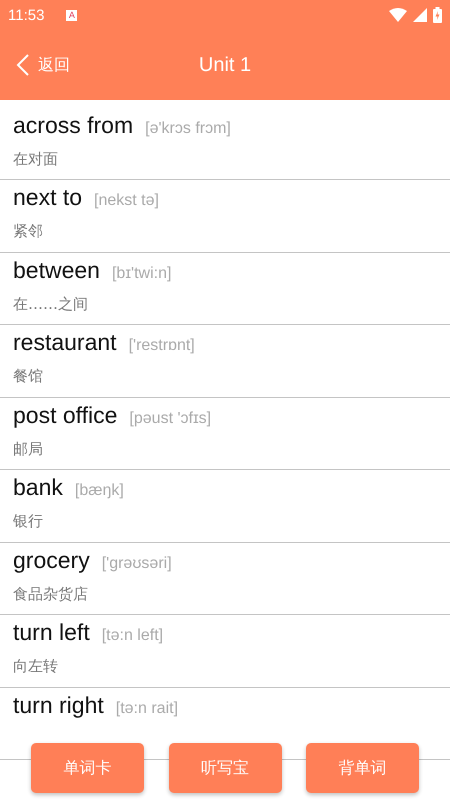  What do you see at coordinates (47, 197) in the screenshot?
I see `word-text: next to` at bounding box center [47, 197].